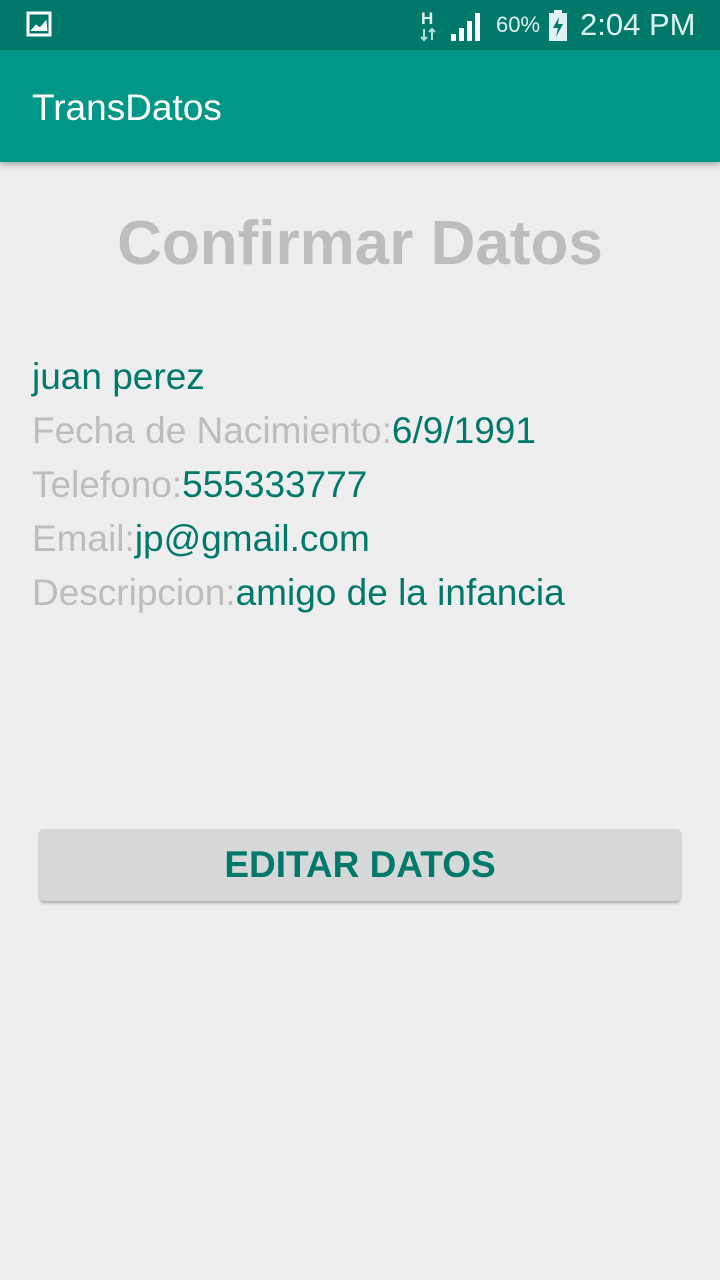 This screenshot has width=720, height=1280. I want to click on battery-percent: 60%, so click(518, 24).